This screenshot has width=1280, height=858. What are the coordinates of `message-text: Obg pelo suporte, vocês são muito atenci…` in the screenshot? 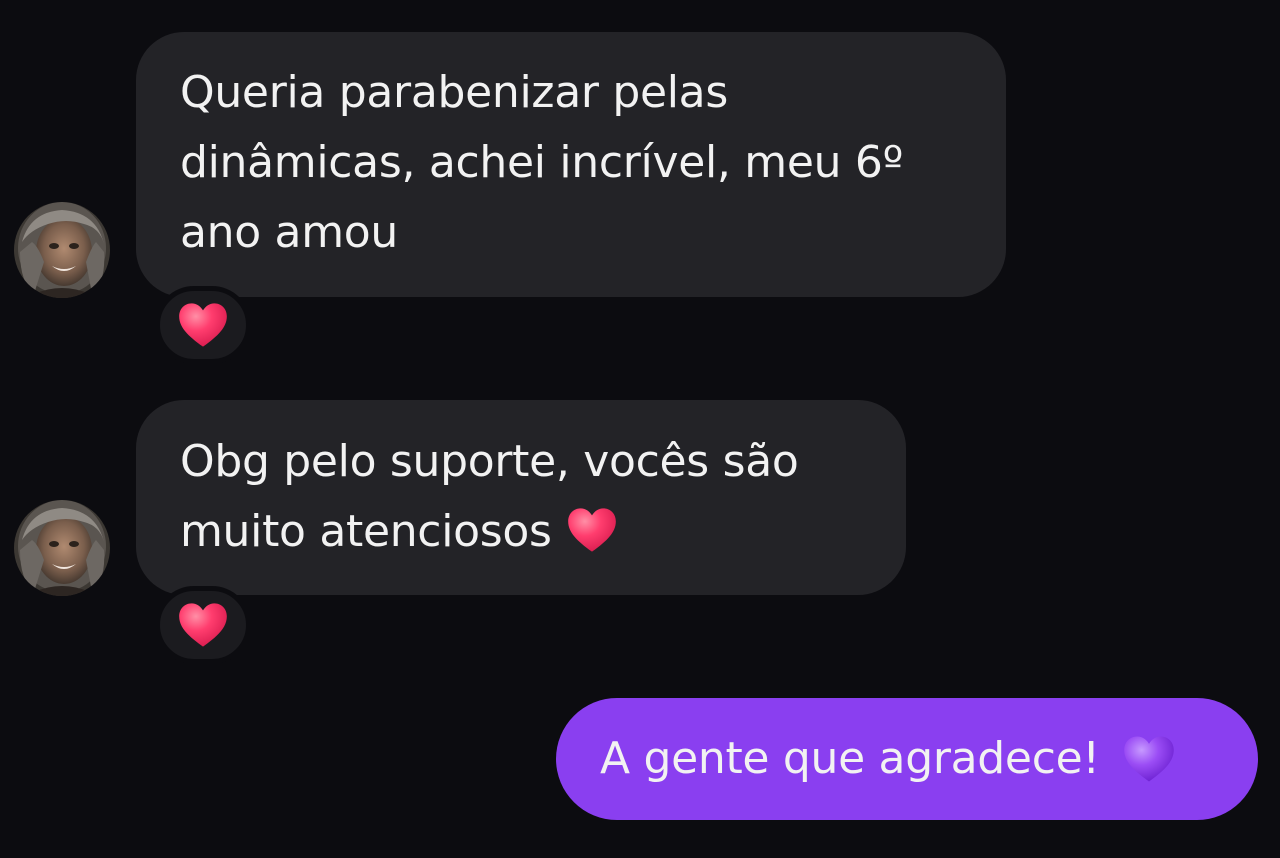 It's located at (489, 496).